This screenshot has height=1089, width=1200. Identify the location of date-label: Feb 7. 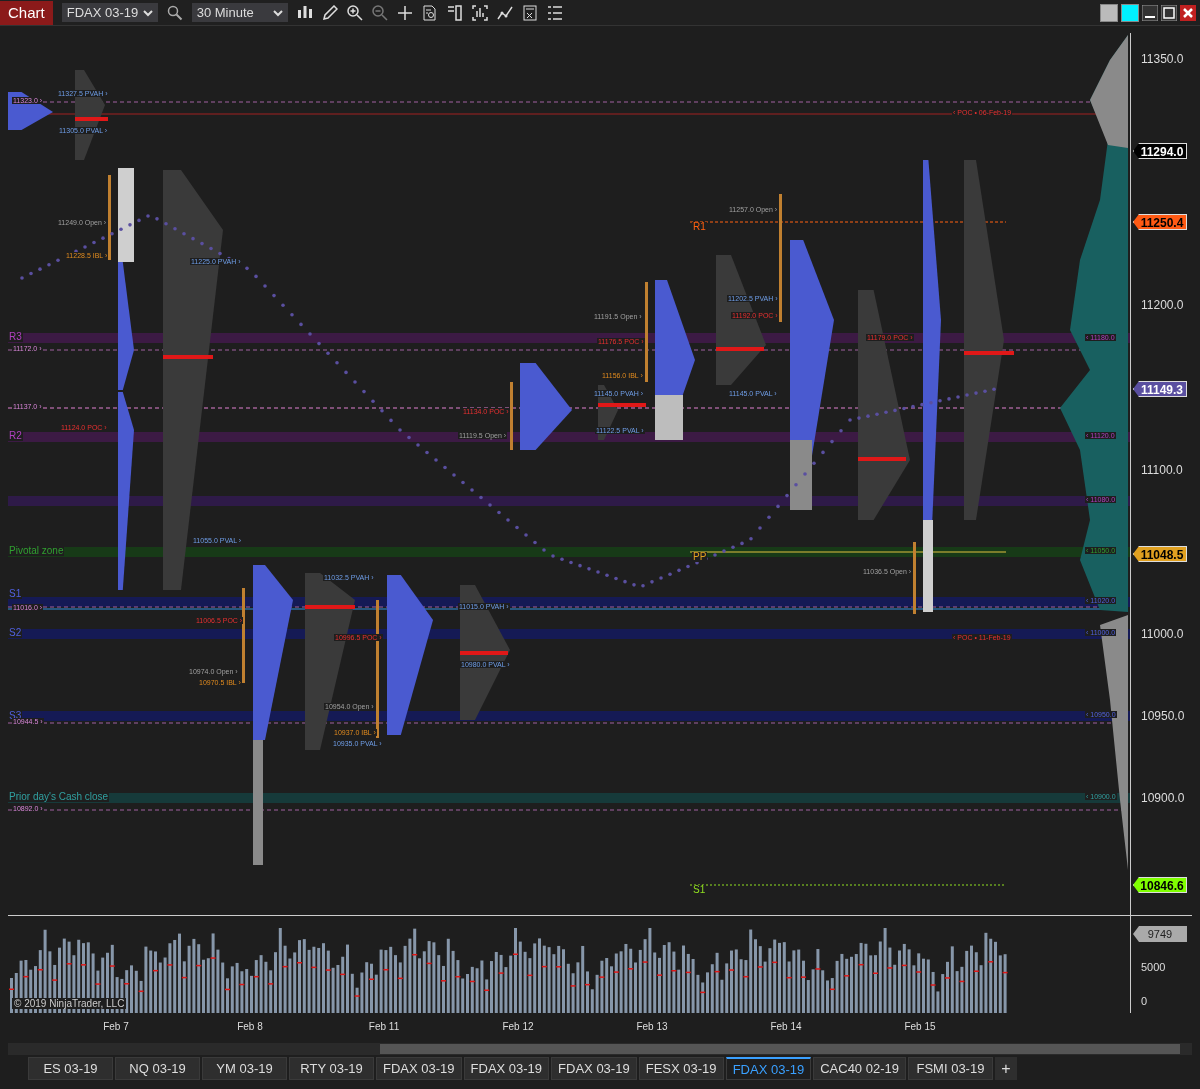
(116, 1026).